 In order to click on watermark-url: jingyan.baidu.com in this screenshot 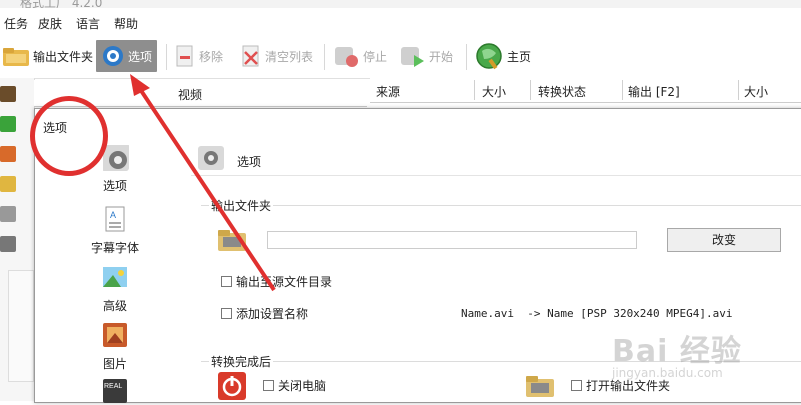, I will do `click(667, 373)`.